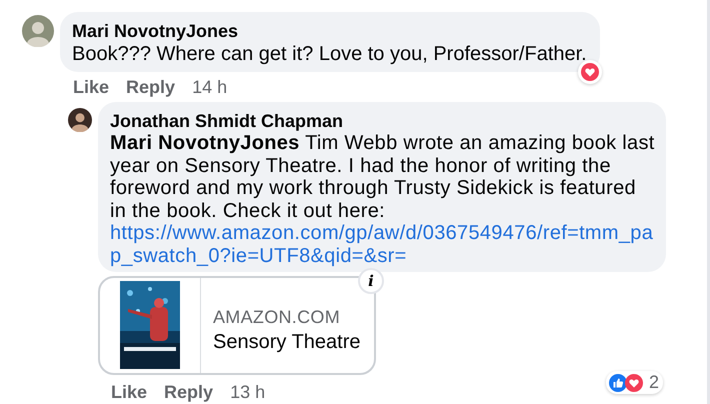 The image size is (710, 404). Describe the element at coordinates (210, 87) in the screenshot. I see `comment-time: 14 h` at that location.